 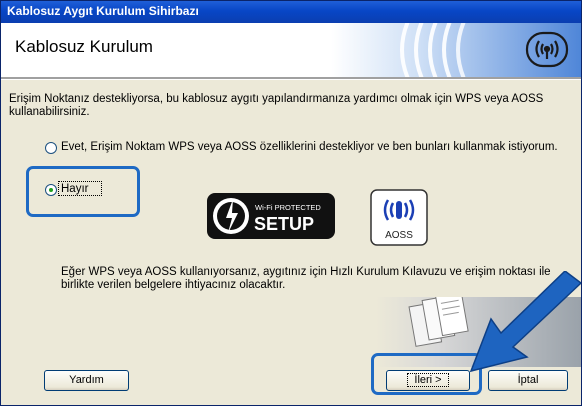 What do you see at coordinates (291, 50) in the screenshot?
I see `header-banner: Kablosuz Kurulum` at bounding box center [291, 50].